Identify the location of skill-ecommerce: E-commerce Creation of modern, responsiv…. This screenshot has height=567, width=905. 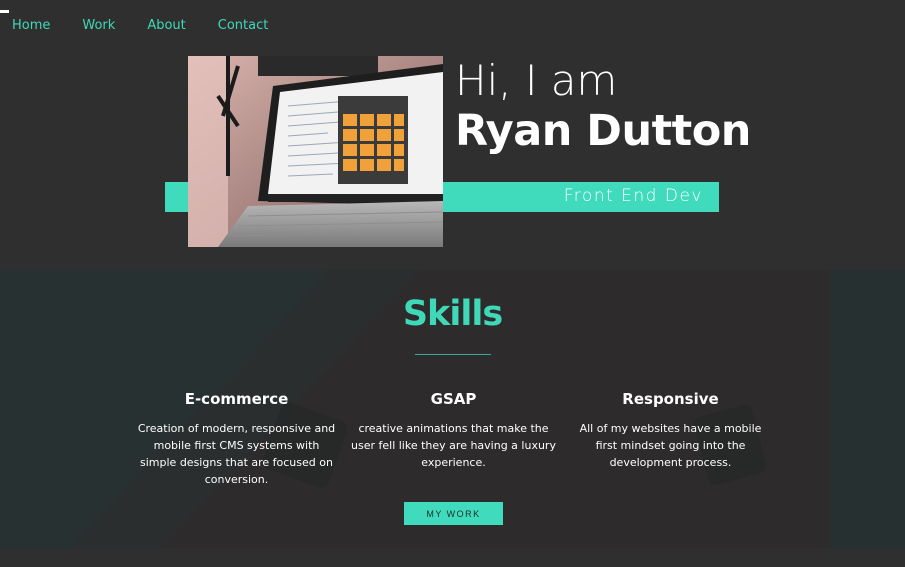
(236, 439).